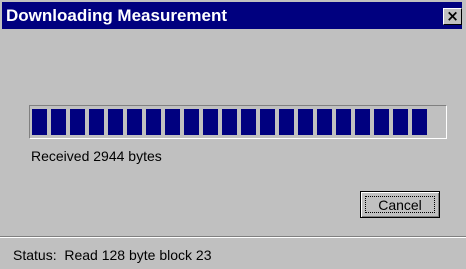 The height and width of the screenshot is (269, 466). I want to click on status-message: Read 128 byte block 23, so click(138, 255).